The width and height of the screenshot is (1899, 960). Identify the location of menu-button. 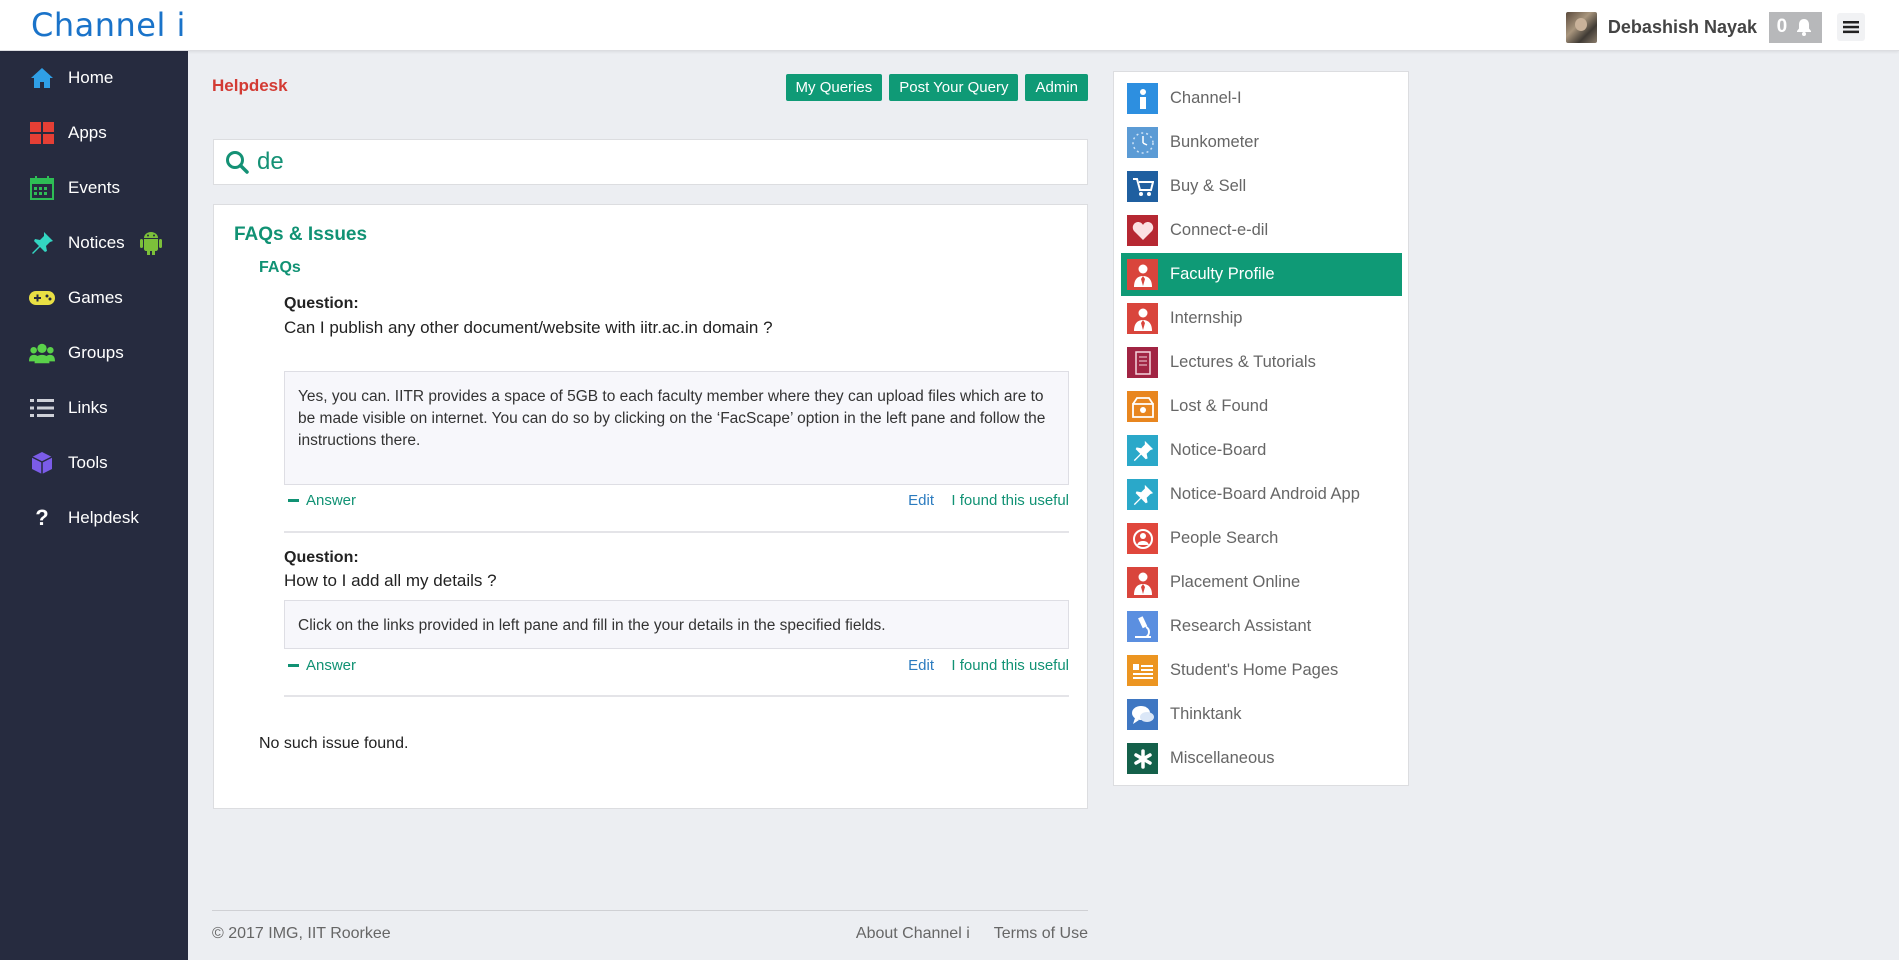
(1851, 27).